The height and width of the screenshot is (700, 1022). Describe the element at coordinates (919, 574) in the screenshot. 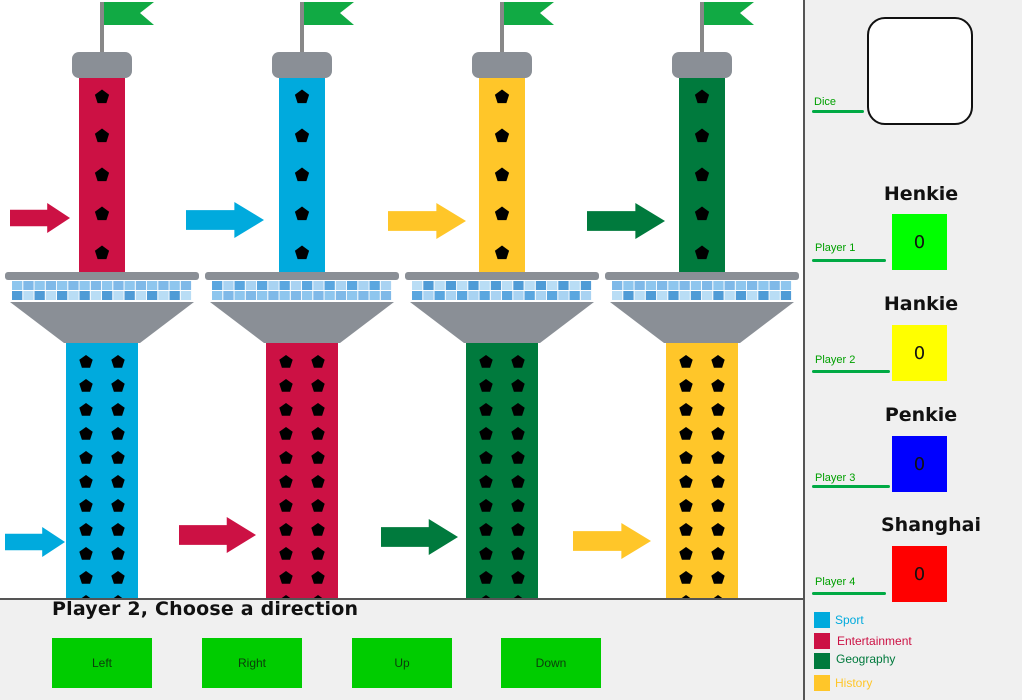

I see `player-4-score: 0` at that location.